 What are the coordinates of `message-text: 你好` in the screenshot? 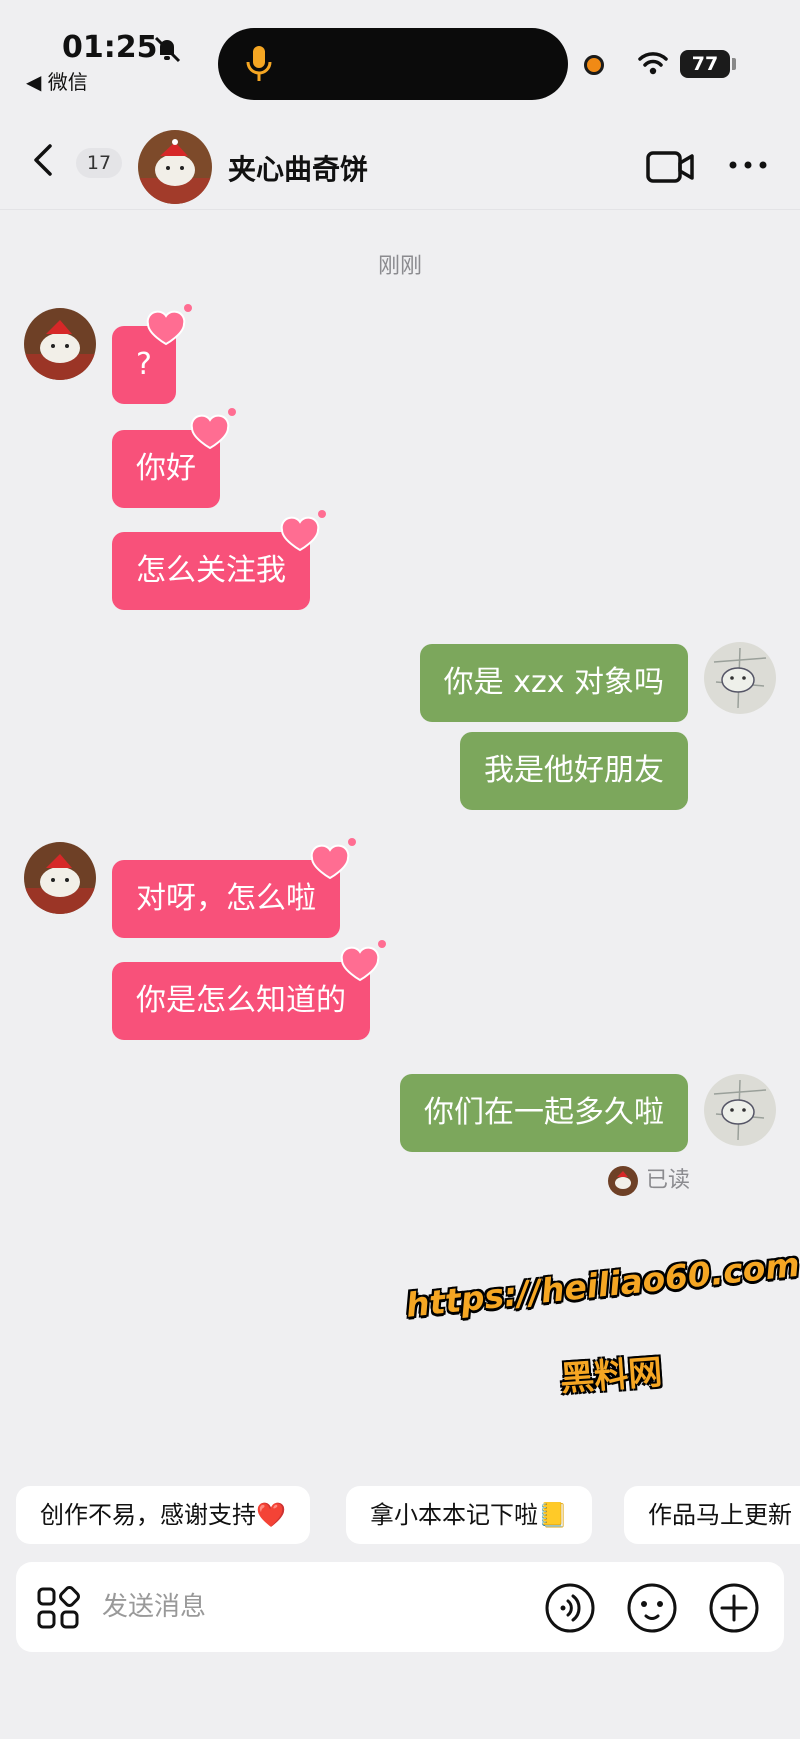 It's located at (166, 468).